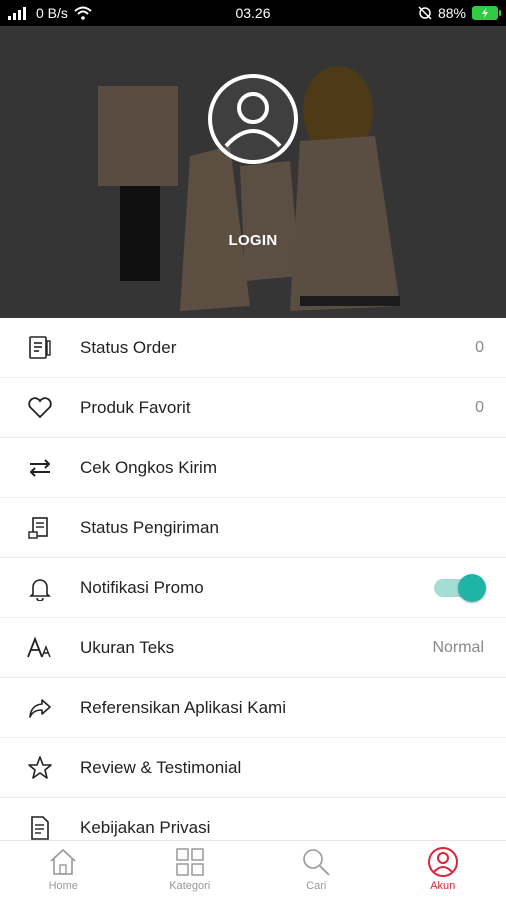 The image size is (506, 900). What do you see at coordinates (149, 527) in the screenshot?
I see `menu-label: Status Pengiriman` at bounding box center [149, 527].